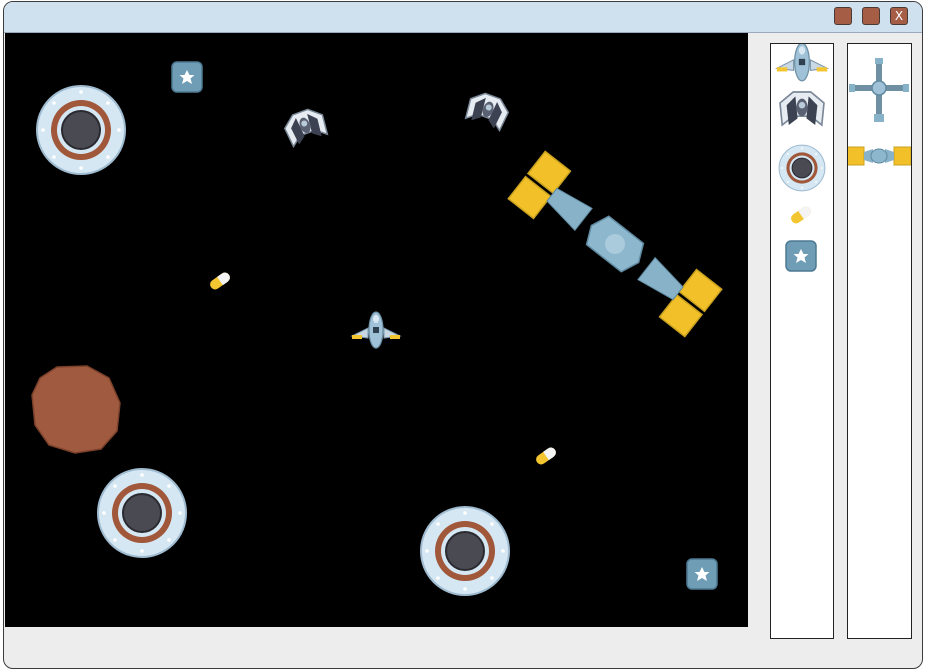  Describe the element at coordinates (76, 409) in the screenshot. I see `asteroid` at that location.